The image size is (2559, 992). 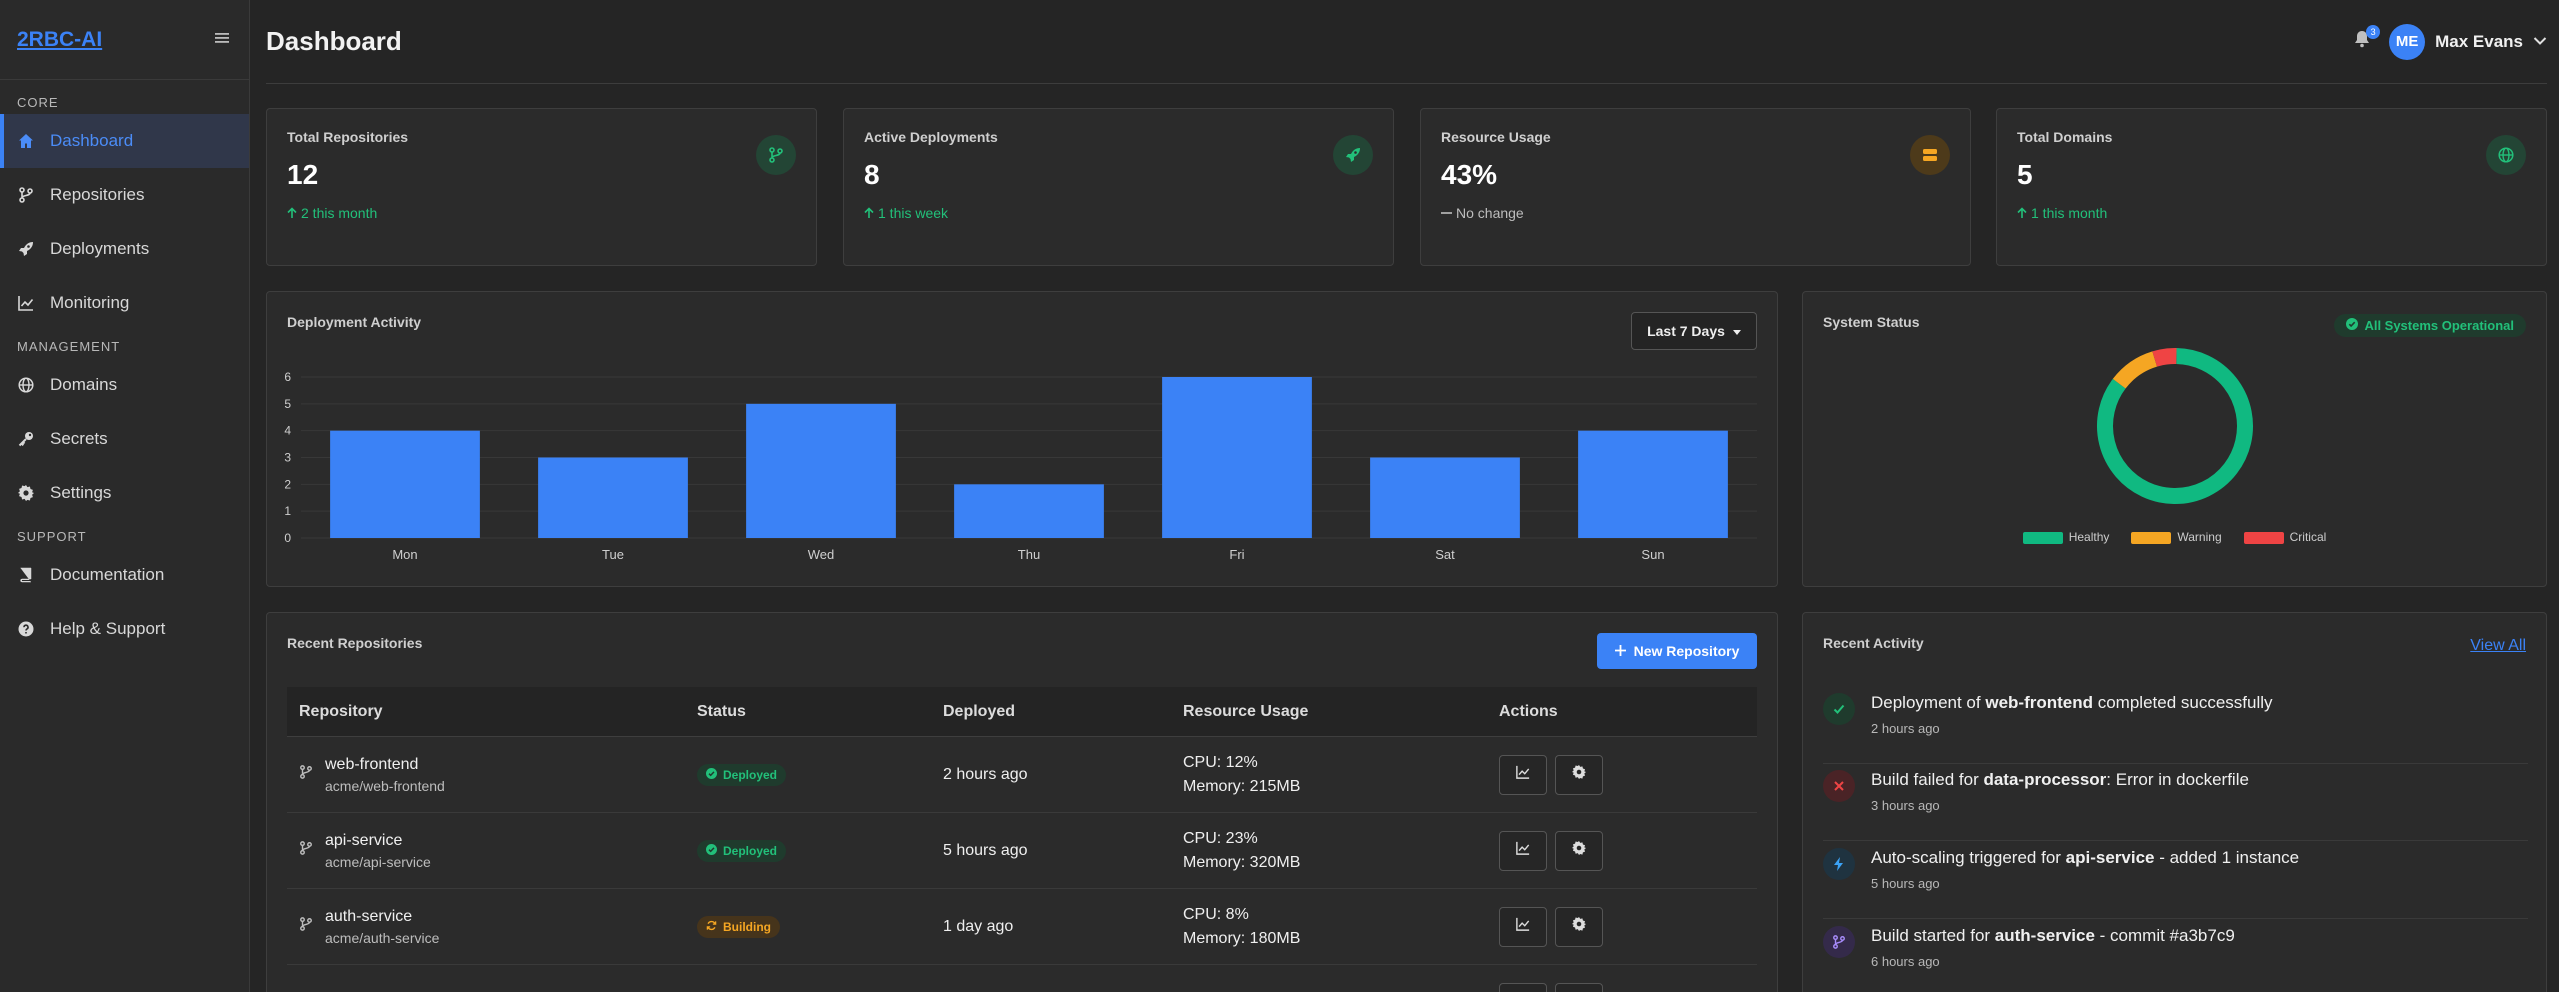 What do you see at coordinates (1930, 155) in the screenshot?
I see `server-icon` at bounding box center [1930, 155].